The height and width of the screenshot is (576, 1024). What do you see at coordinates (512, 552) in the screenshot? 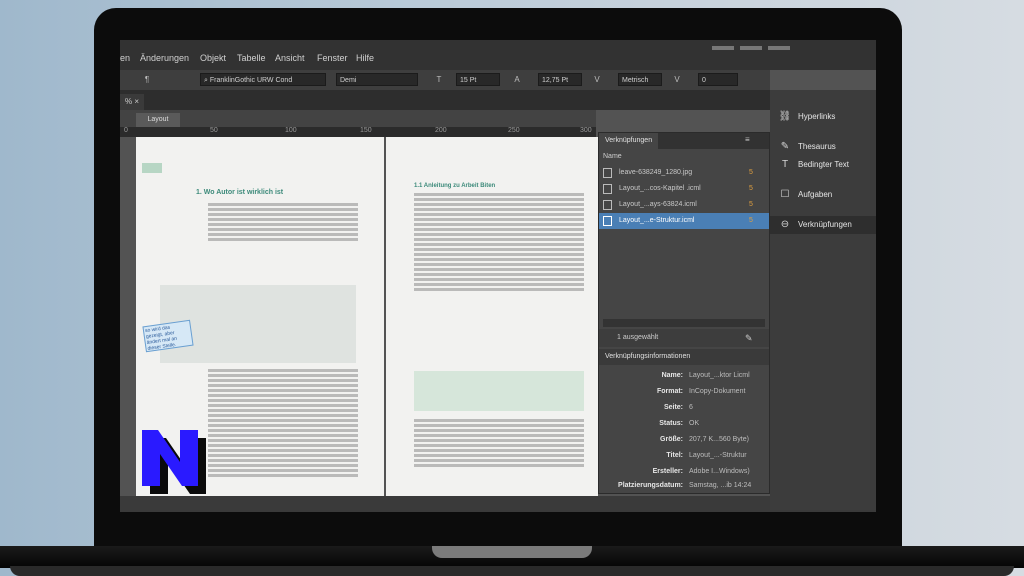
I see `laptop-notch` at bounding box center [512, 552].